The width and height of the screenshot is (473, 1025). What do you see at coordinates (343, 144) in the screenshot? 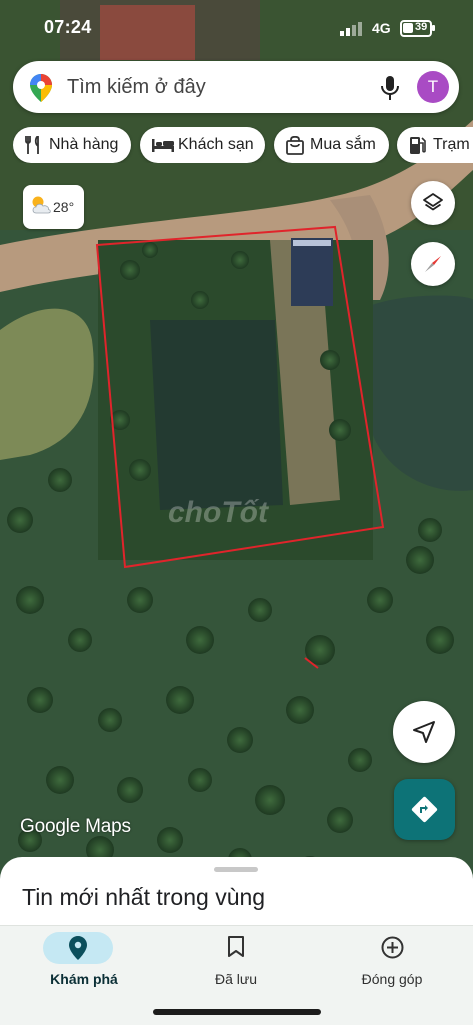
I see `chip-label: Mua sắm` at bounding box center [343, 144].